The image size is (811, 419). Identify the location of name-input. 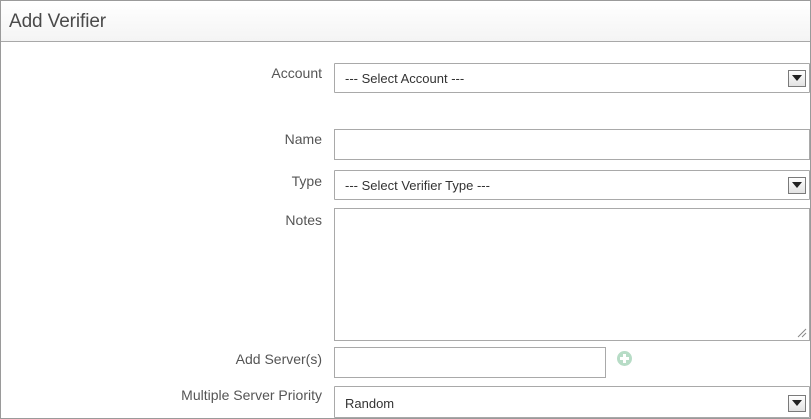
(572, 144).